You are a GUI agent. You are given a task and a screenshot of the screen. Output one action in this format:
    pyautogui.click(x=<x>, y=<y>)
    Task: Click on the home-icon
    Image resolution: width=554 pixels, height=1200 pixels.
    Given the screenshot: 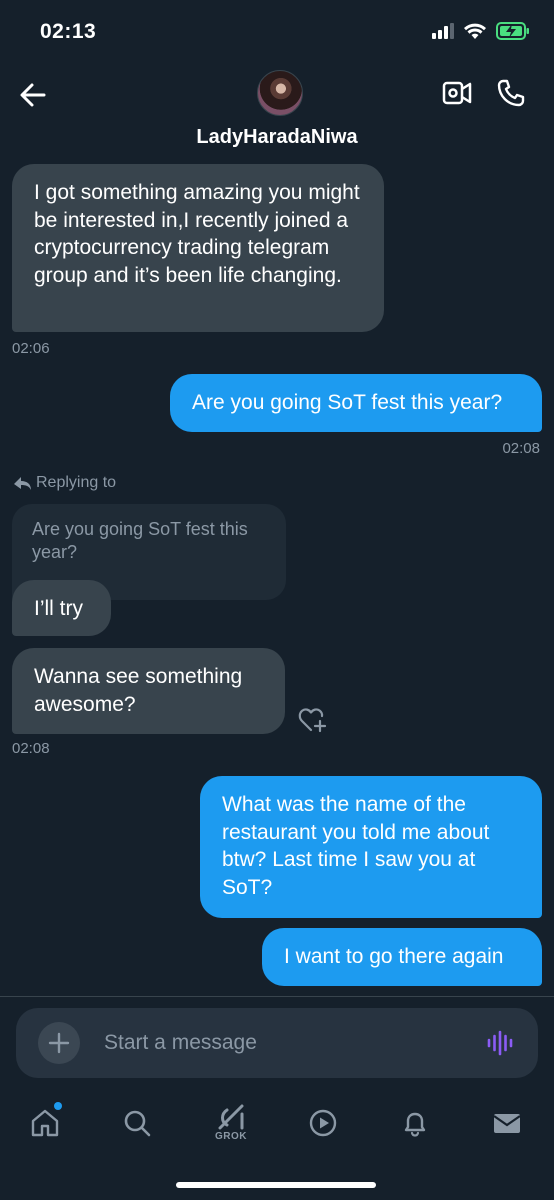 What is the action you would take?
    pyautogui.click(x=45, y=1123)
    